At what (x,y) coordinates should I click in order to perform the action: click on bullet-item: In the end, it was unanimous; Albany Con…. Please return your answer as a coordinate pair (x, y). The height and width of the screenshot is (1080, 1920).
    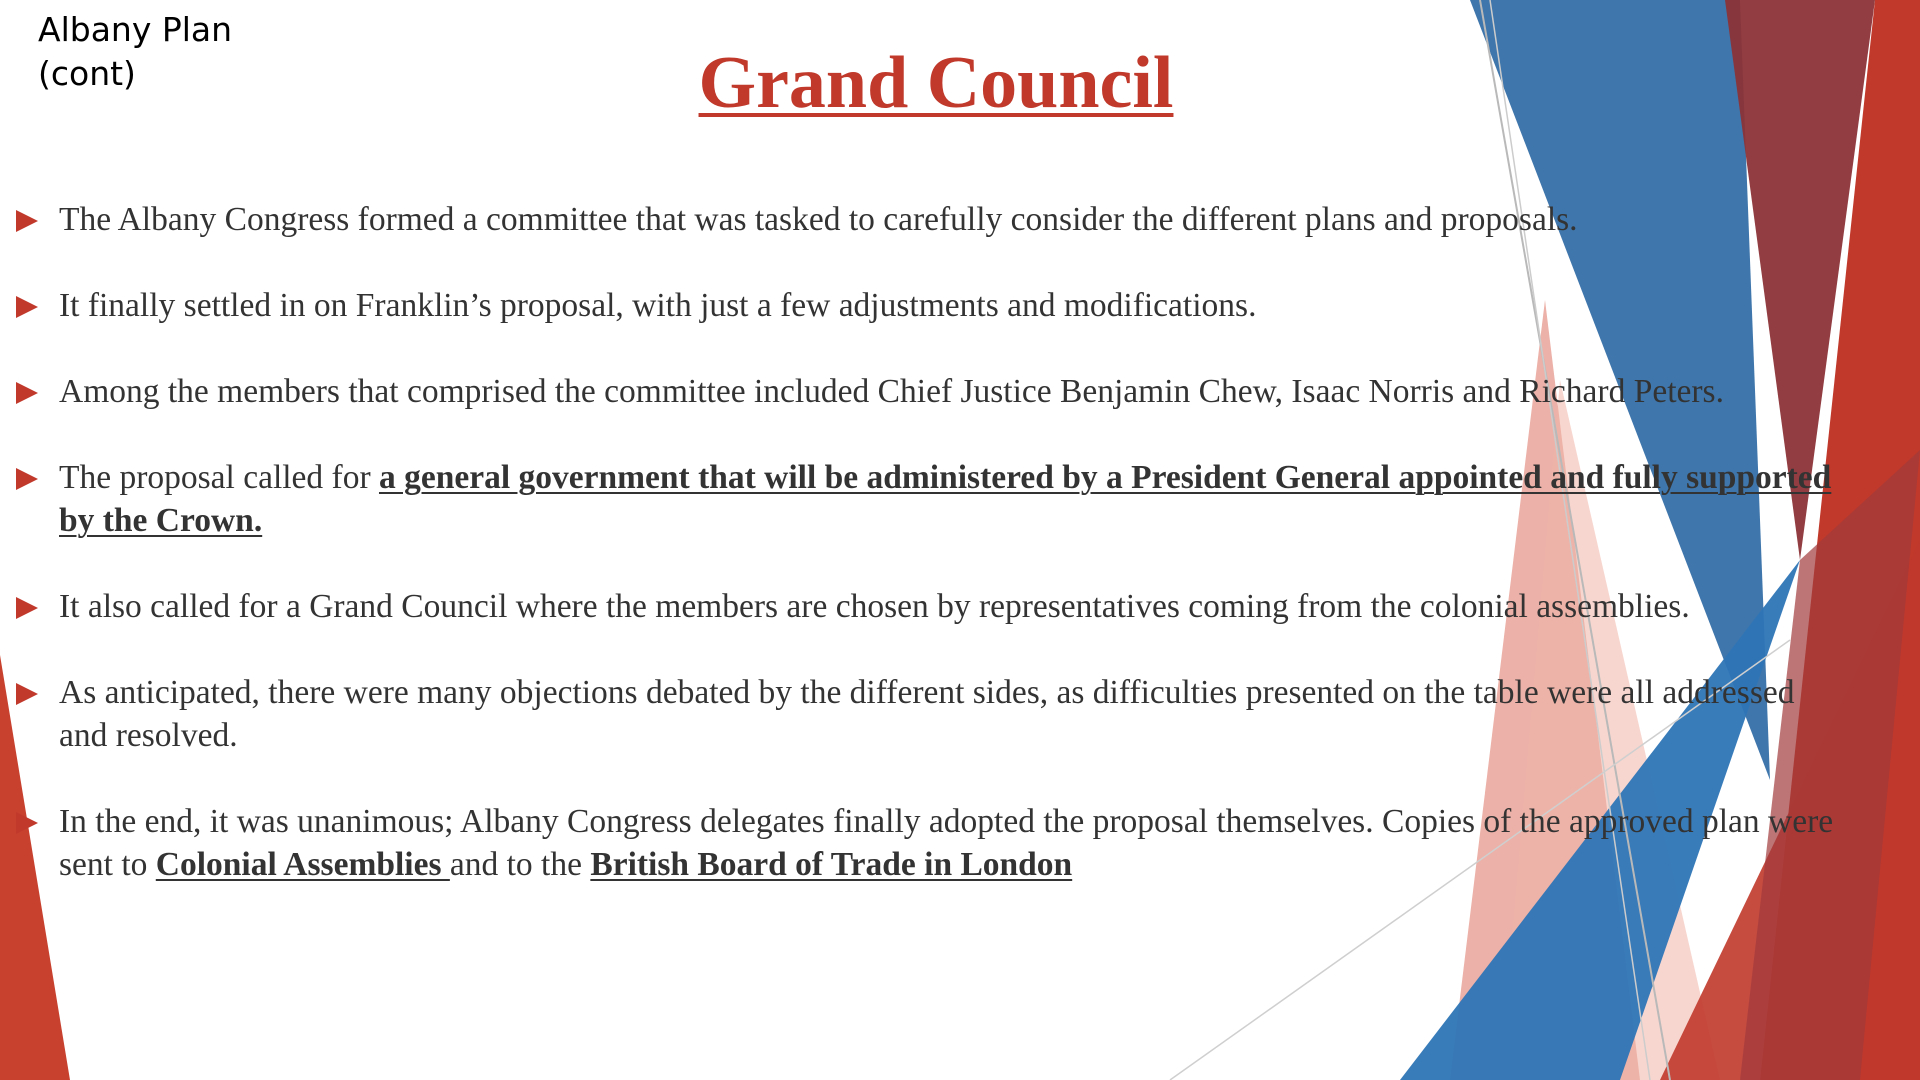
    Looking at the image, I should click on (924, 843).